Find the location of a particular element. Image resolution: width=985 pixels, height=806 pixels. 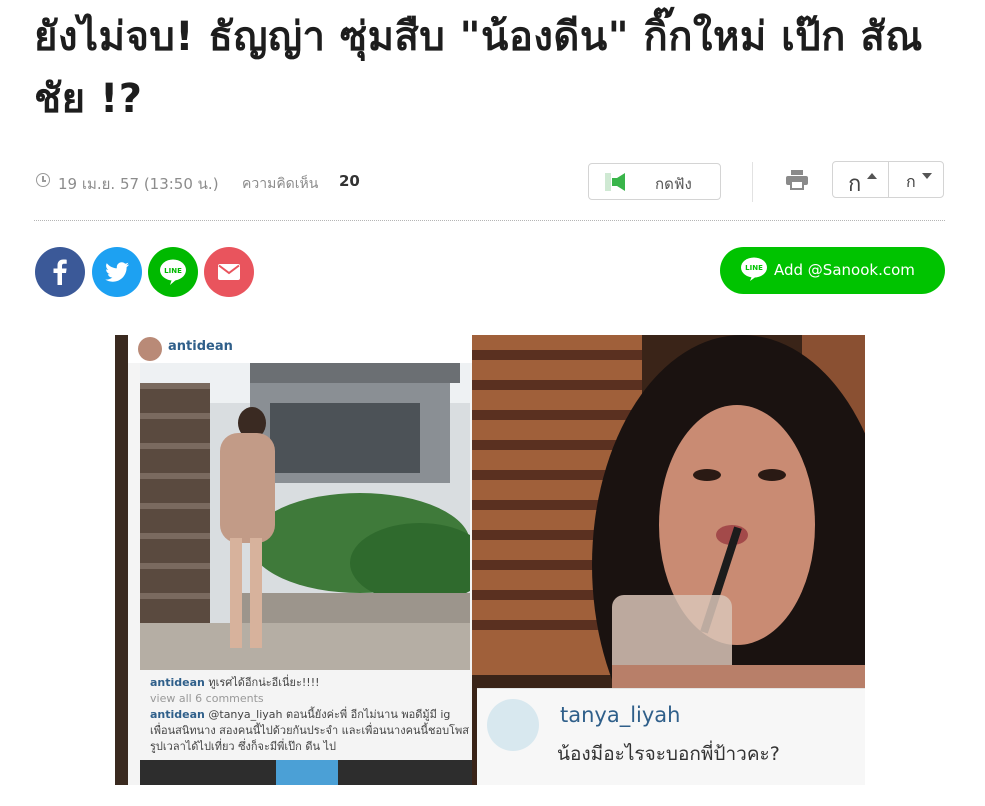

line-share-button: LINE is located at coordinates (173, 272).